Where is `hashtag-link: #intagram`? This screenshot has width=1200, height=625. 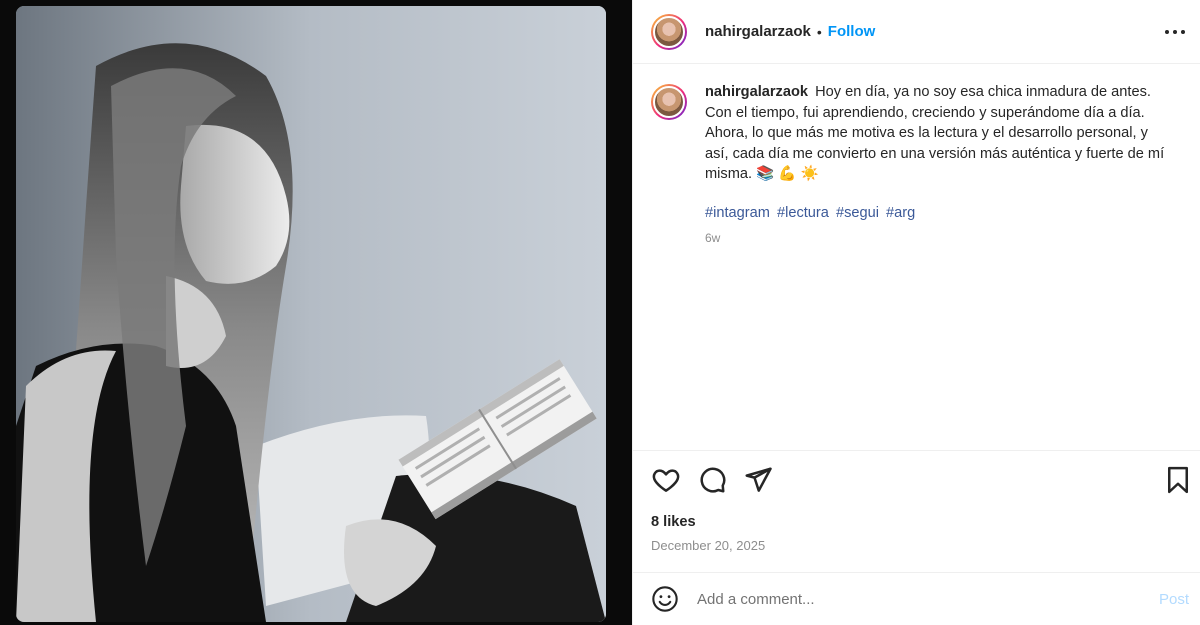 hashtag-link: #intagram is located at coordinates (737, 213).